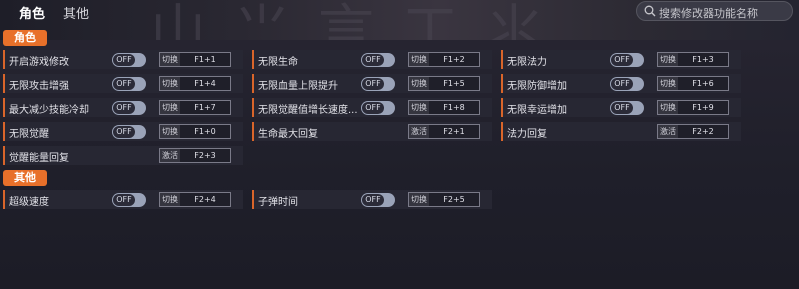 Image resolution: width=799 pixels, height=289 pixels. Describe the element at coordinates (703, 59) in the screenshot. I see `hotkey-value: F1+3` at that location.